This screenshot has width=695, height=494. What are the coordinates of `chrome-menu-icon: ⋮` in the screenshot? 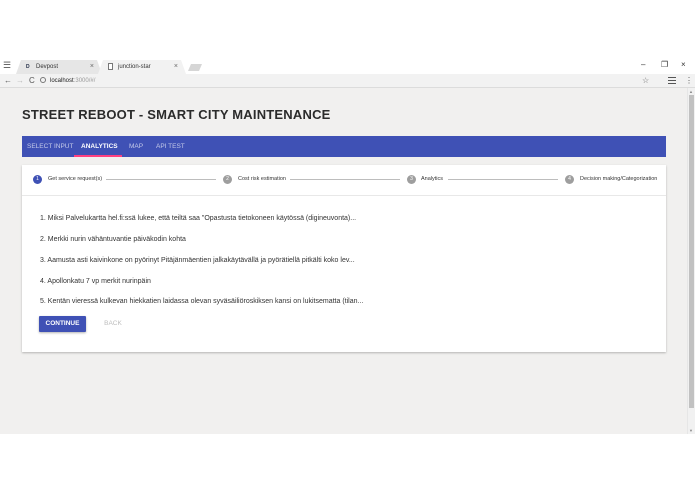 It's located at (689, 81).